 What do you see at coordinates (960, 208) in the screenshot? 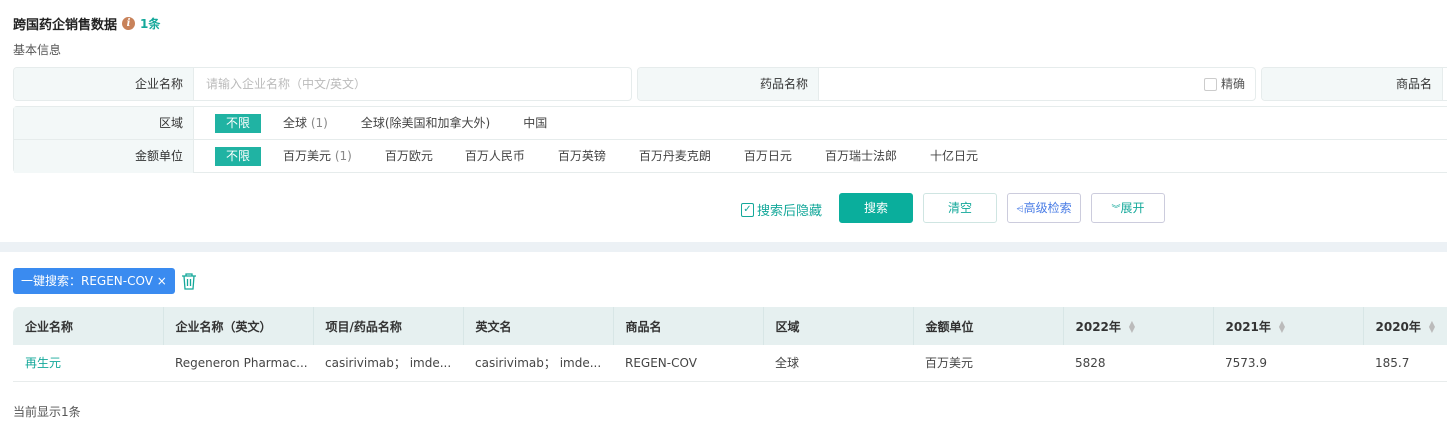
I see `clear-button: 清空` at bounding box center [960, 208].